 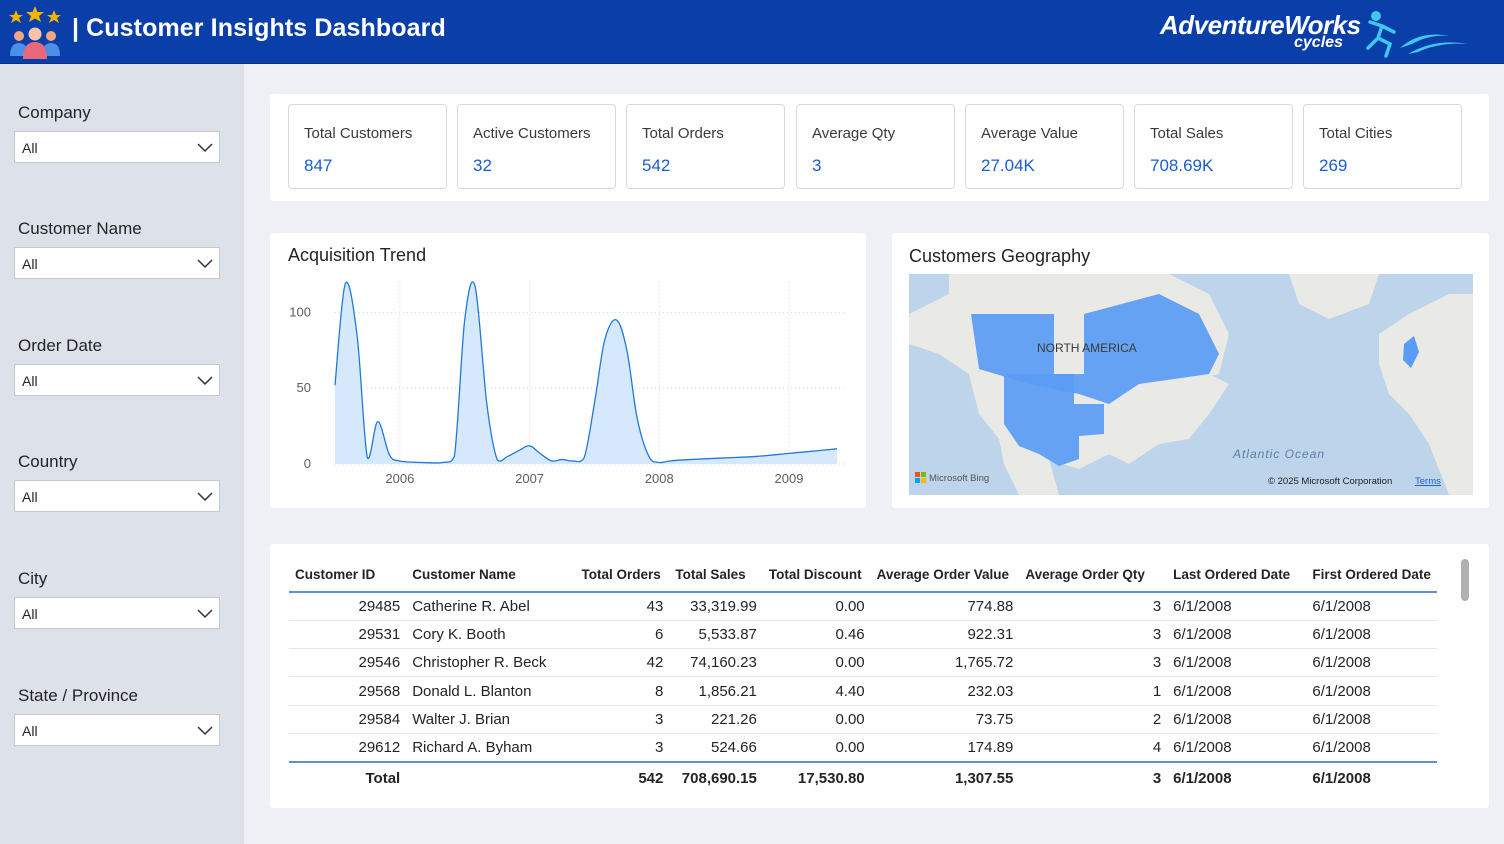 I want to click on kpi-label: Total Cities, so click(x=1356, y=133).